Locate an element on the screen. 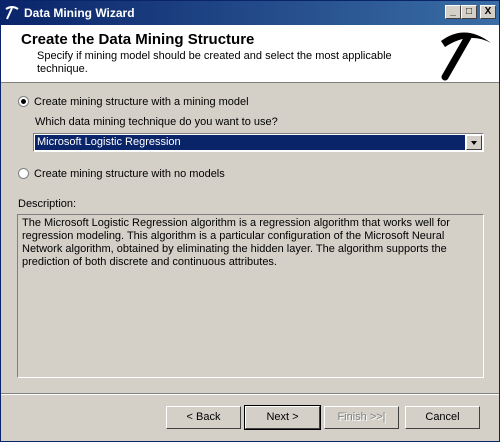 Image resolution: width=500 pixels, height=442 pixels. with-model-radio is located at coordinates (23, 101).